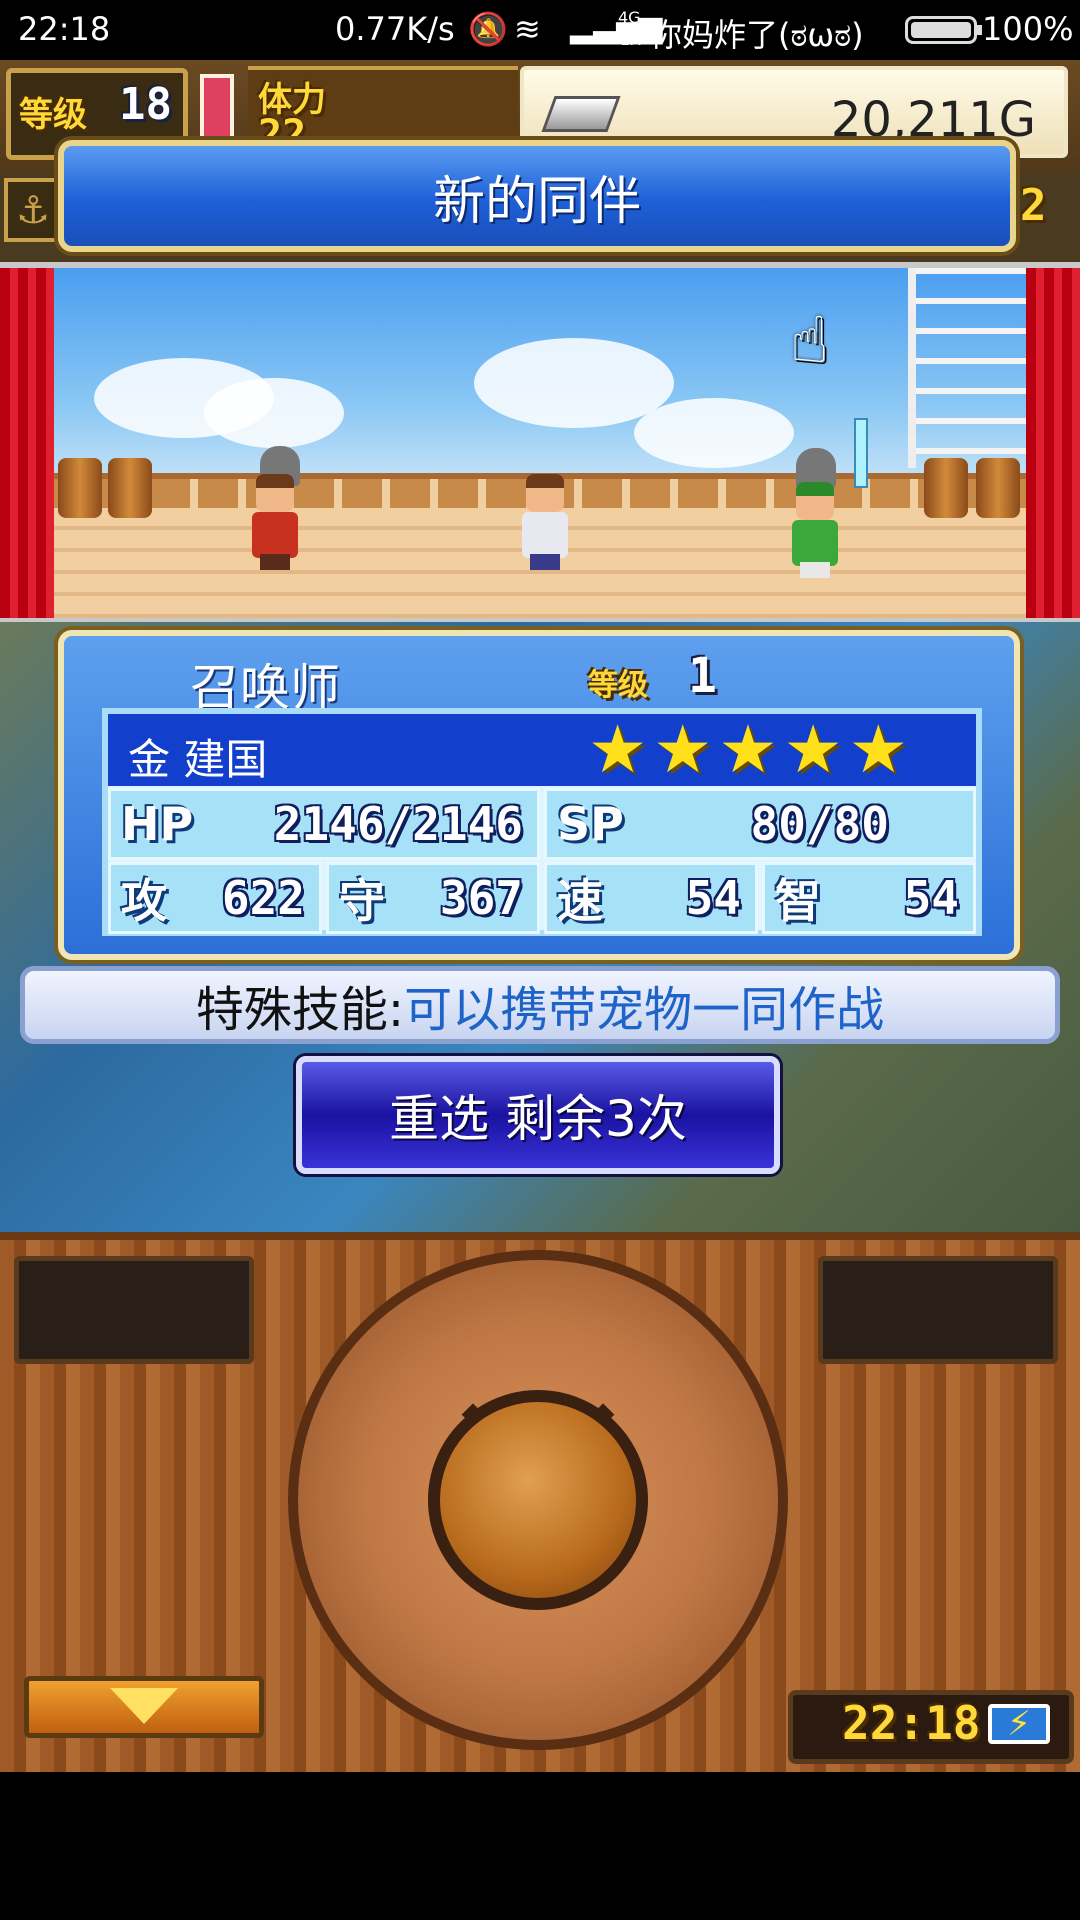  I want to click on curtain-left, so click(27, 443).